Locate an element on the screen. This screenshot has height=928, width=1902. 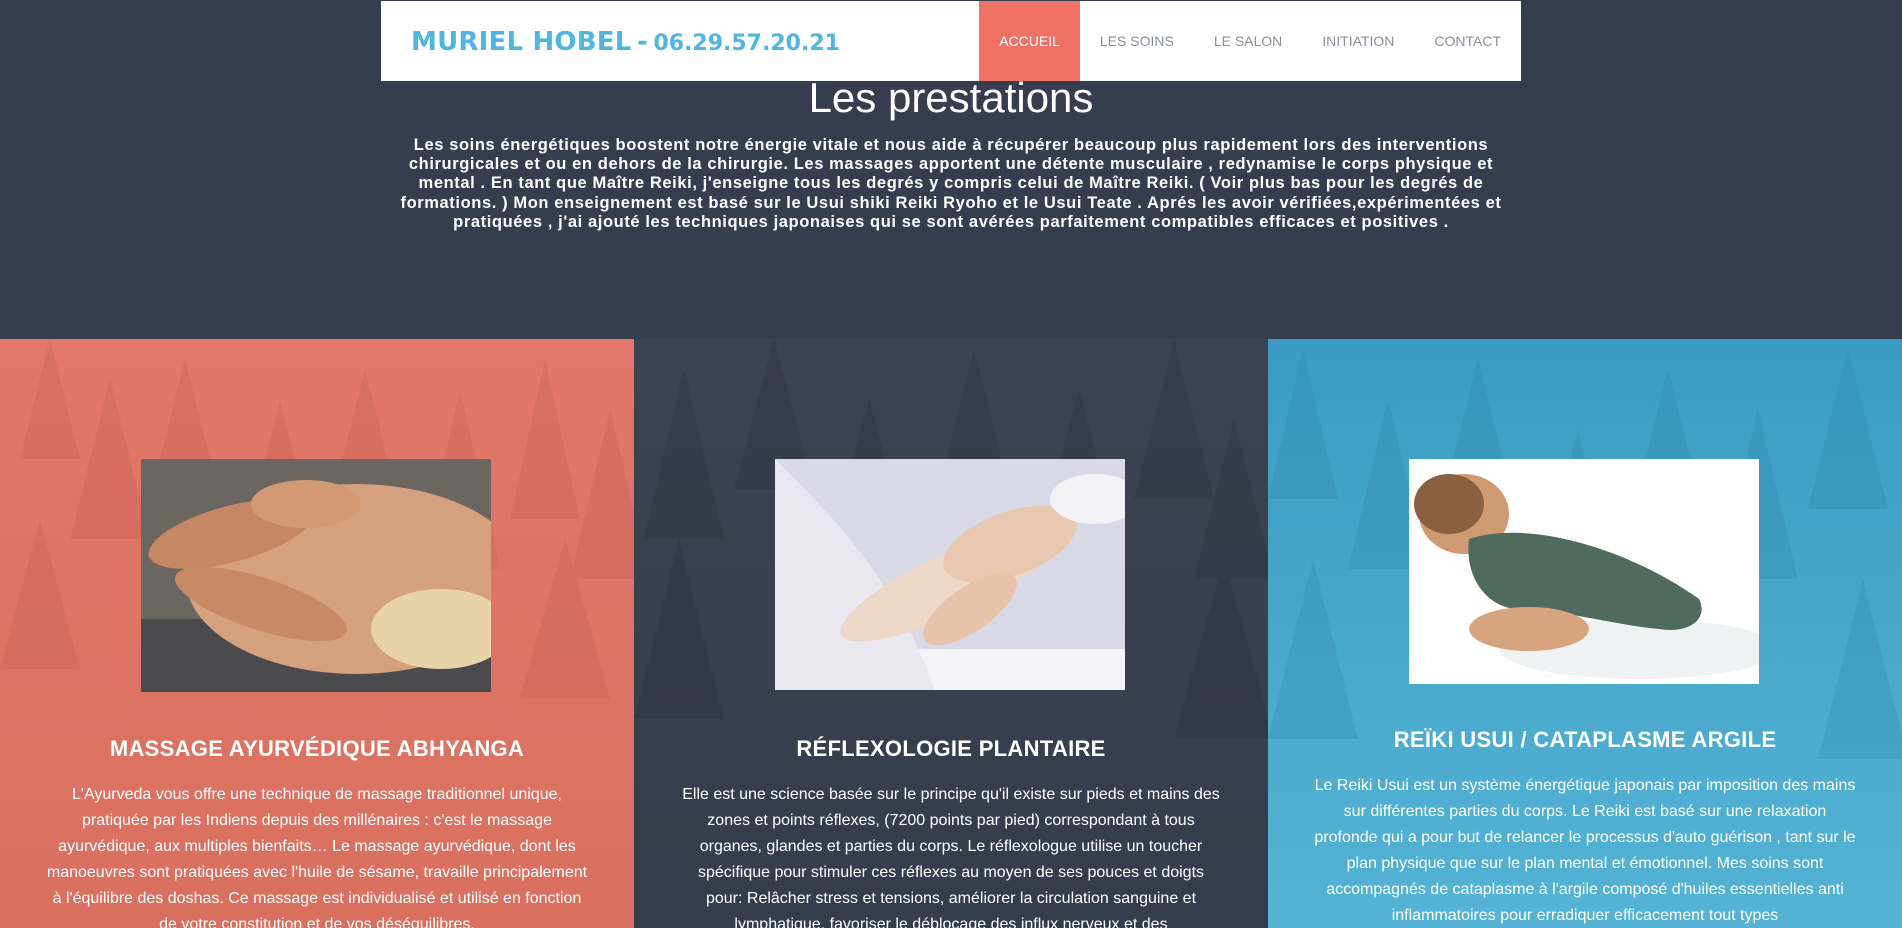
reflexology-image is located at coordinates (950, 574).